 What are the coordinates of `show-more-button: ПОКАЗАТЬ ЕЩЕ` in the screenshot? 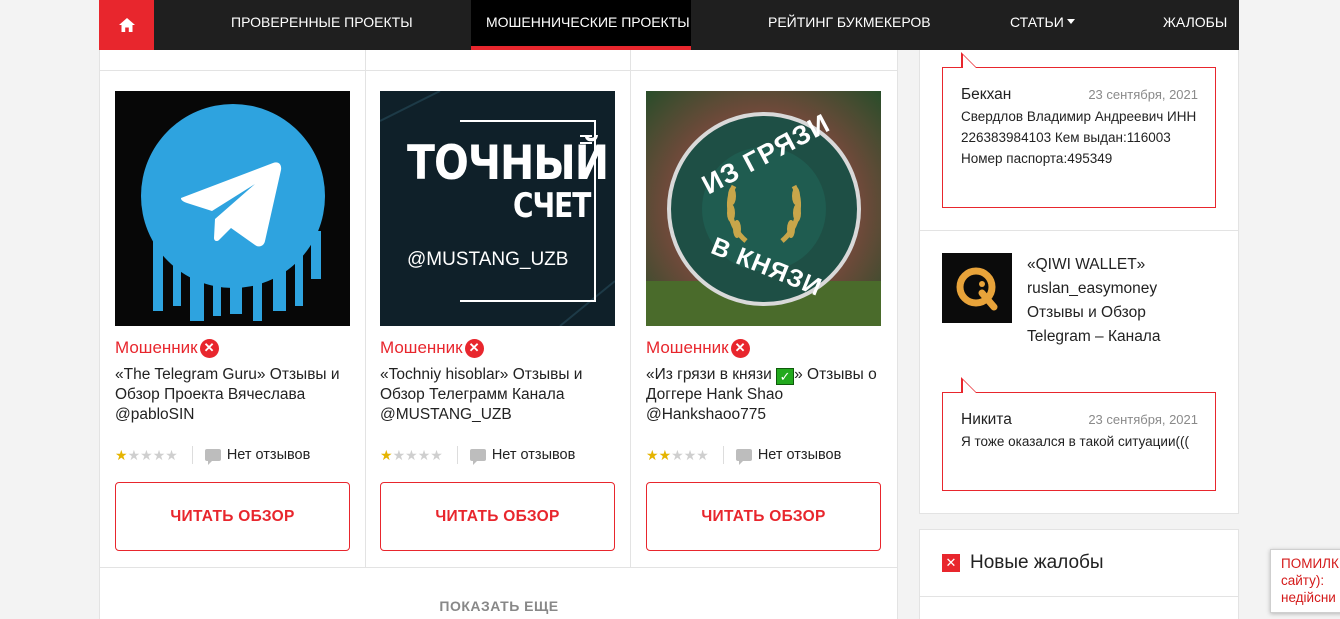 It's located at (499, 606).